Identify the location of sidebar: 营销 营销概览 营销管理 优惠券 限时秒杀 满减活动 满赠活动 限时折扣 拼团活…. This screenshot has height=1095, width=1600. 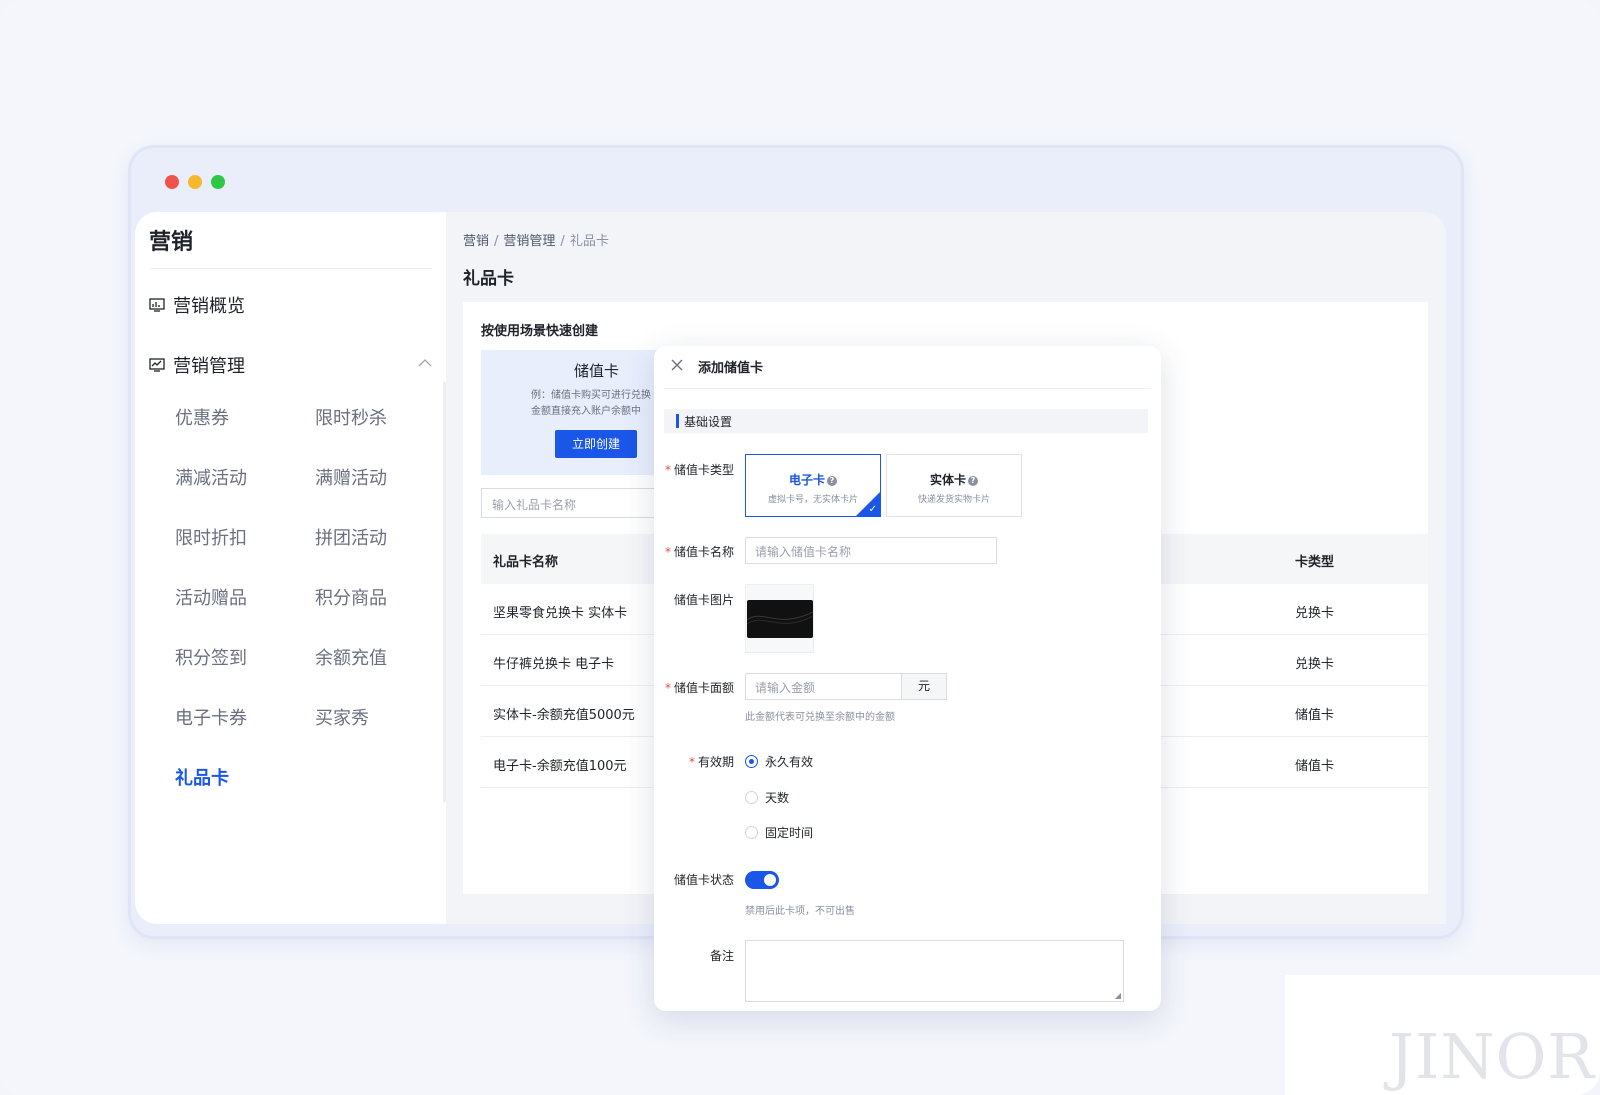
(290, 568).